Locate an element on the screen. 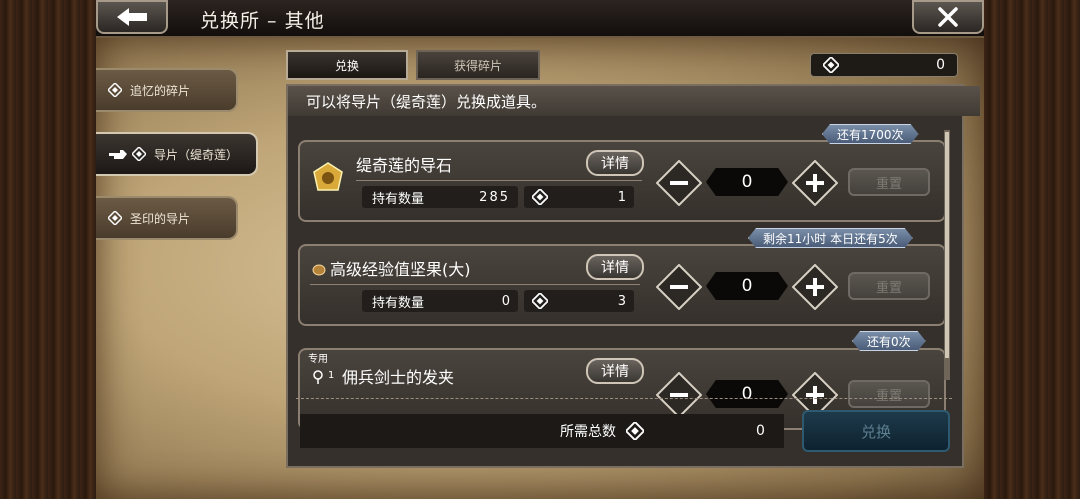 The image size is (1080, 499). item-name: 高级经验值坚果(大) is located at coordinates (400, 269).